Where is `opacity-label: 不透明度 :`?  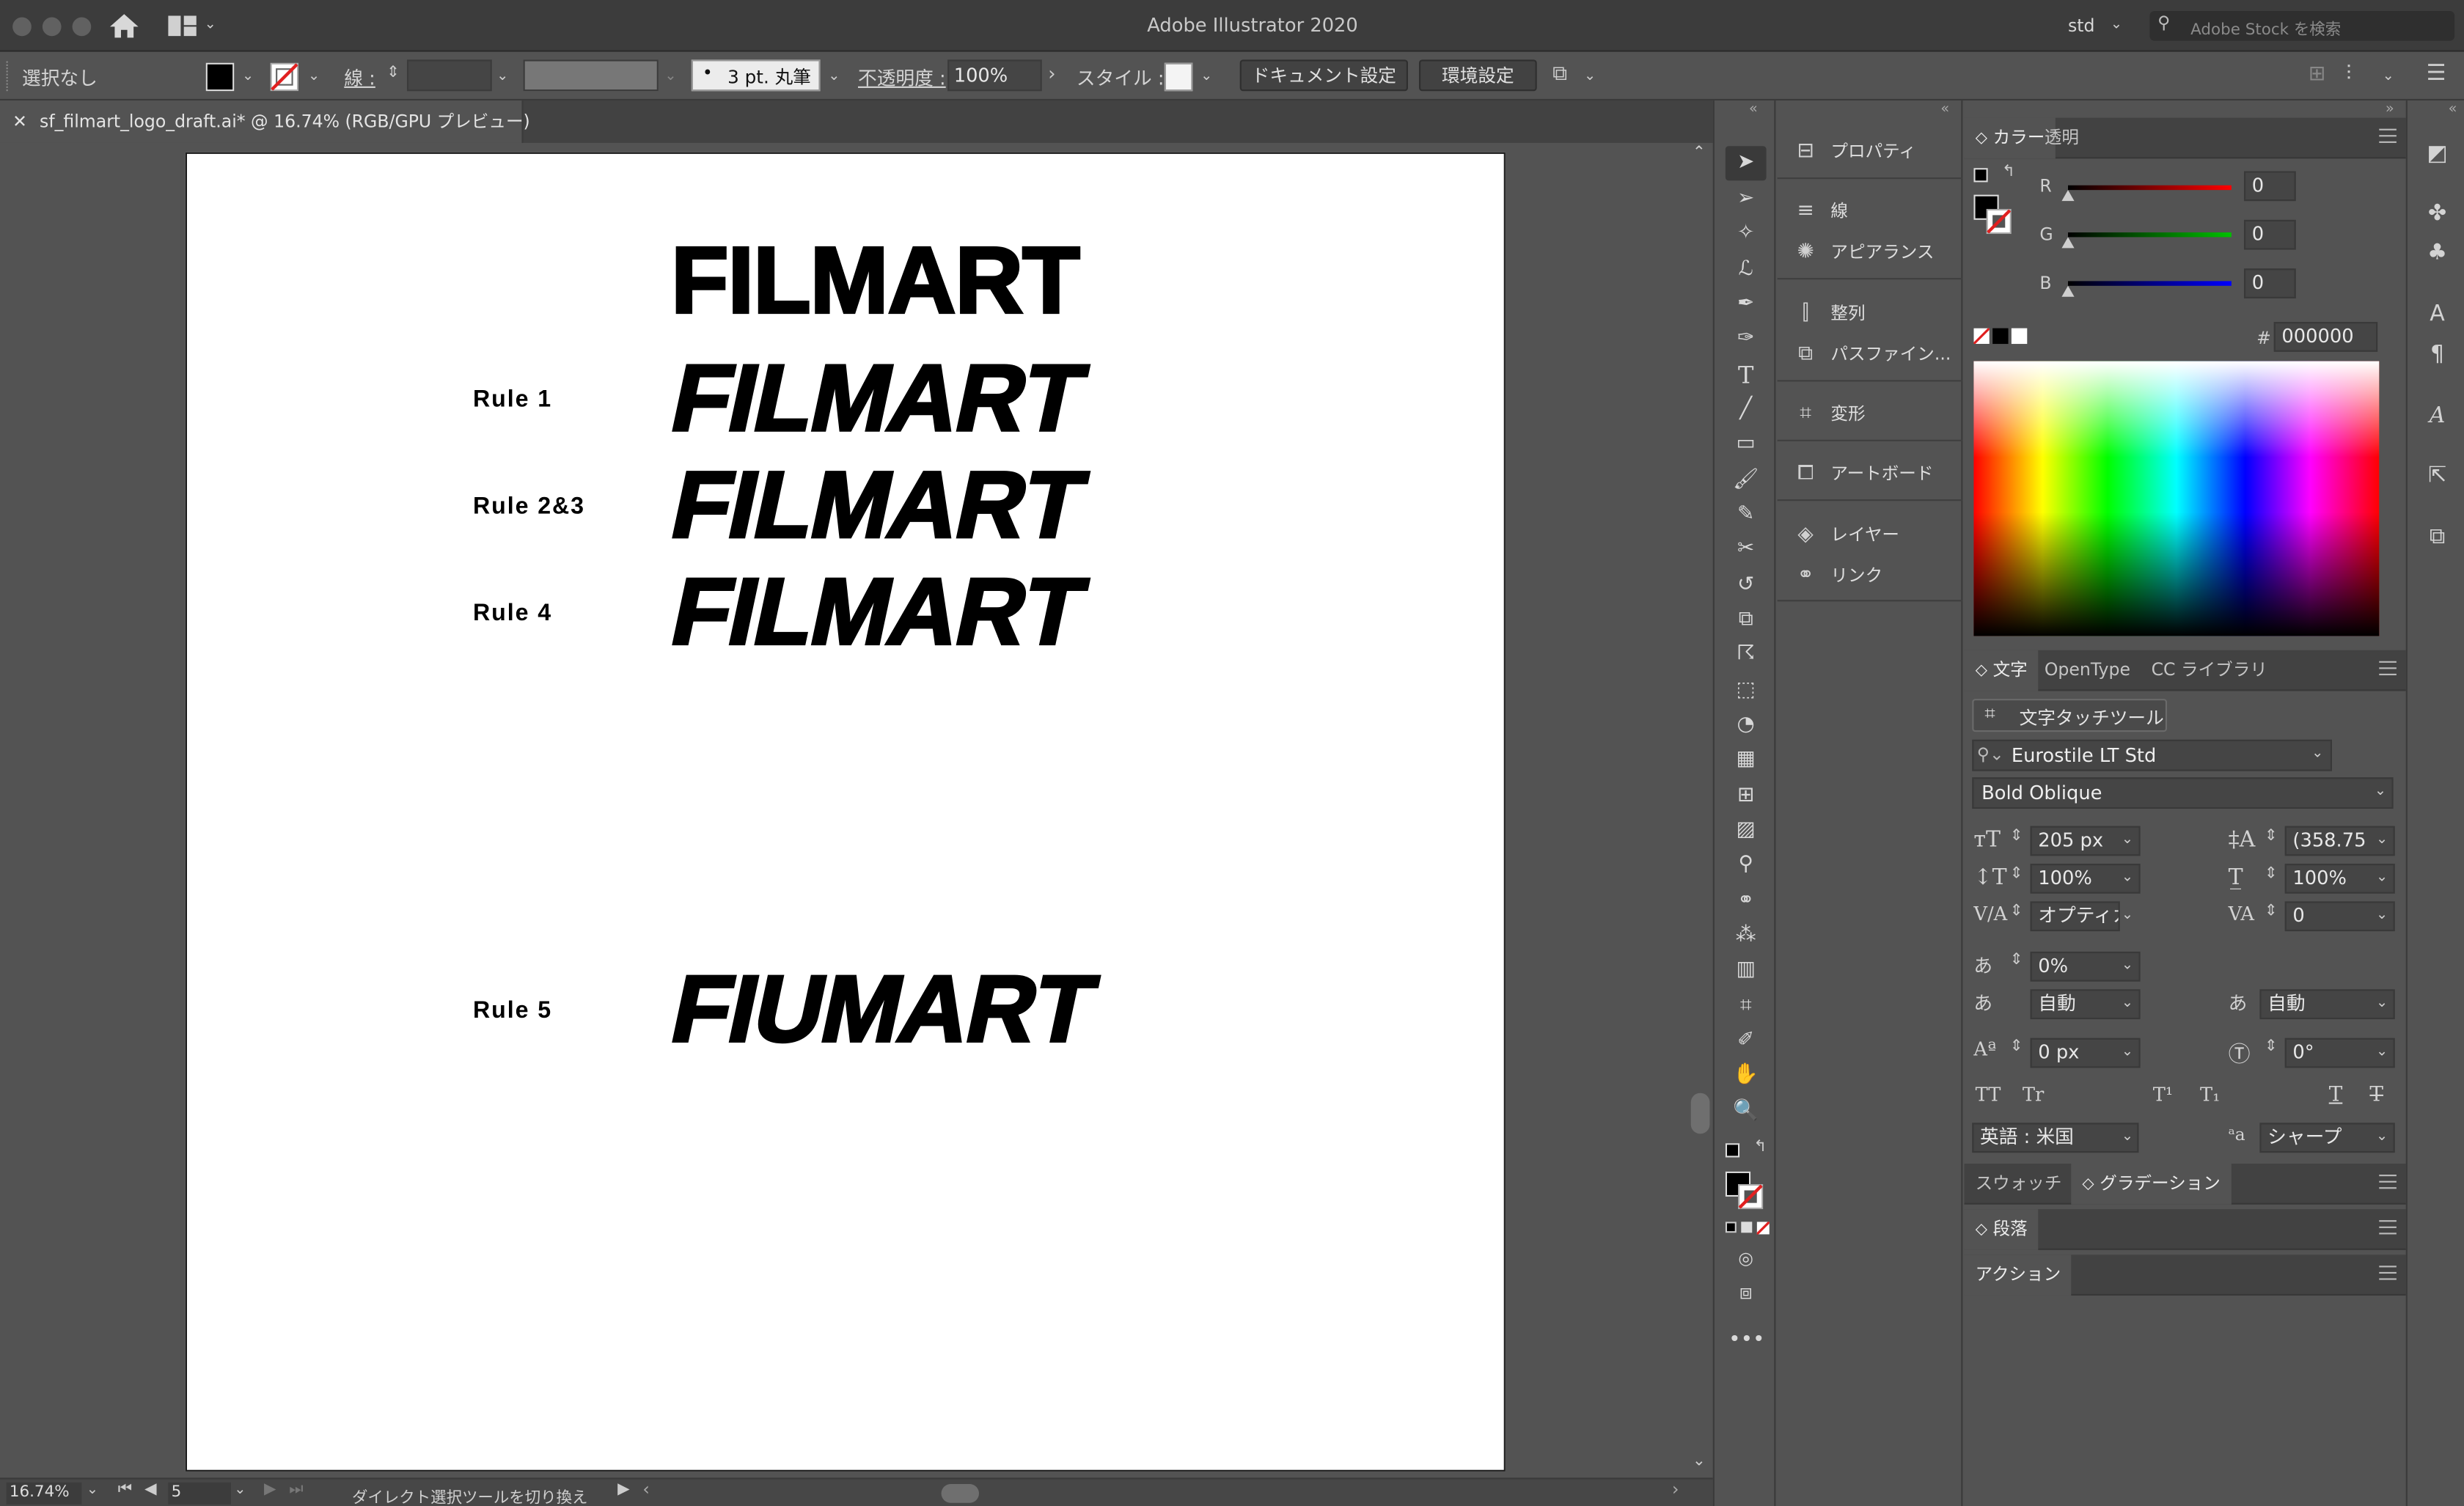 opacity-label: 不透明度 : is located at coordinates (902, 78).